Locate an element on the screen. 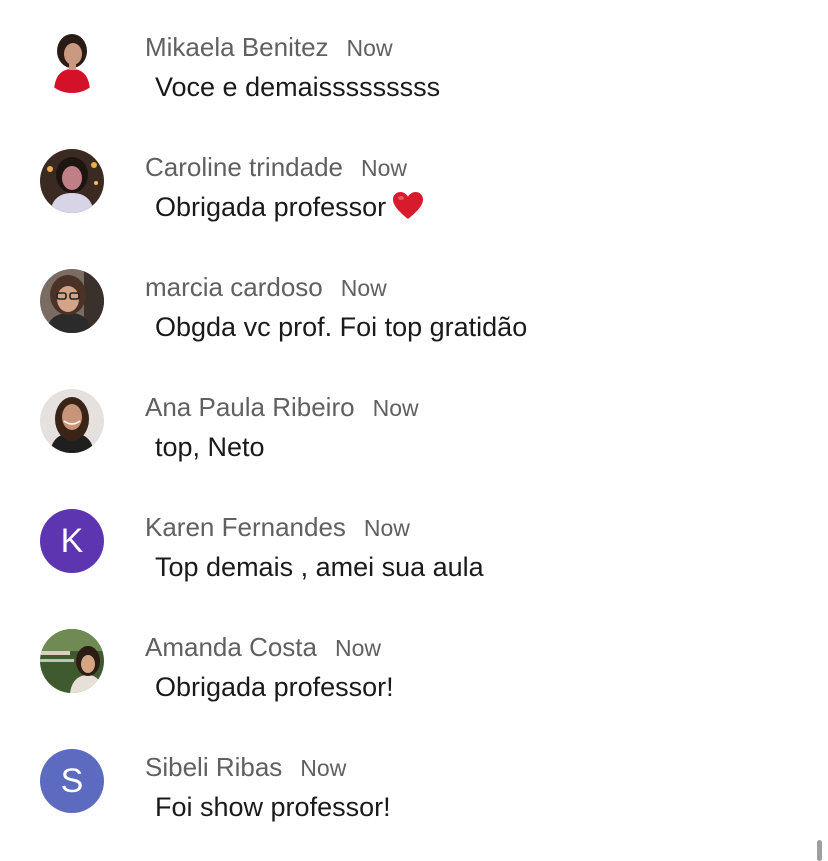 The width and height of the screenshot is (828, 861). comment-item: Caroline trindade Now Obrigada professor is located at coordinates (406, 204).